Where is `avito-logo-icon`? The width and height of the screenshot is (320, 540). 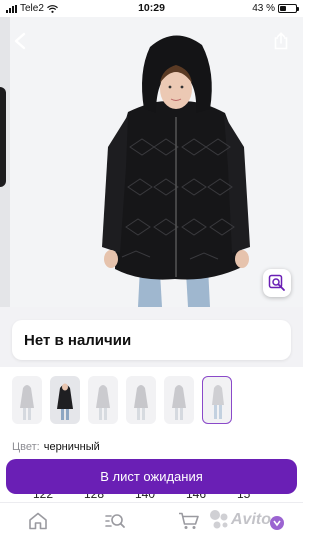 avito-logo-icon is located at coordinates (219, 519).